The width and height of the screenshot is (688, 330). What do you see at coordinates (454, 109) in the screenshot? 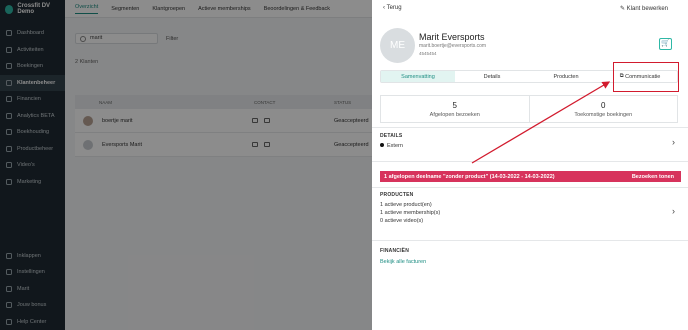
I see `stat-past-visits: 5 Afgelopen bezoeken` at bounding box center [454, 109].